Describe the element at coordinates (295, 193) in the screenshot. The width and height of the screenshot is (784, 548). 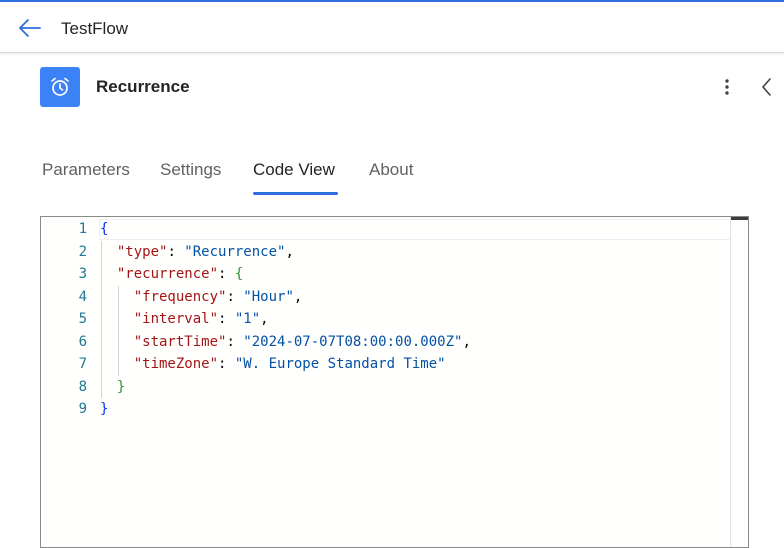
I see `active-tab-indicator` at that location.